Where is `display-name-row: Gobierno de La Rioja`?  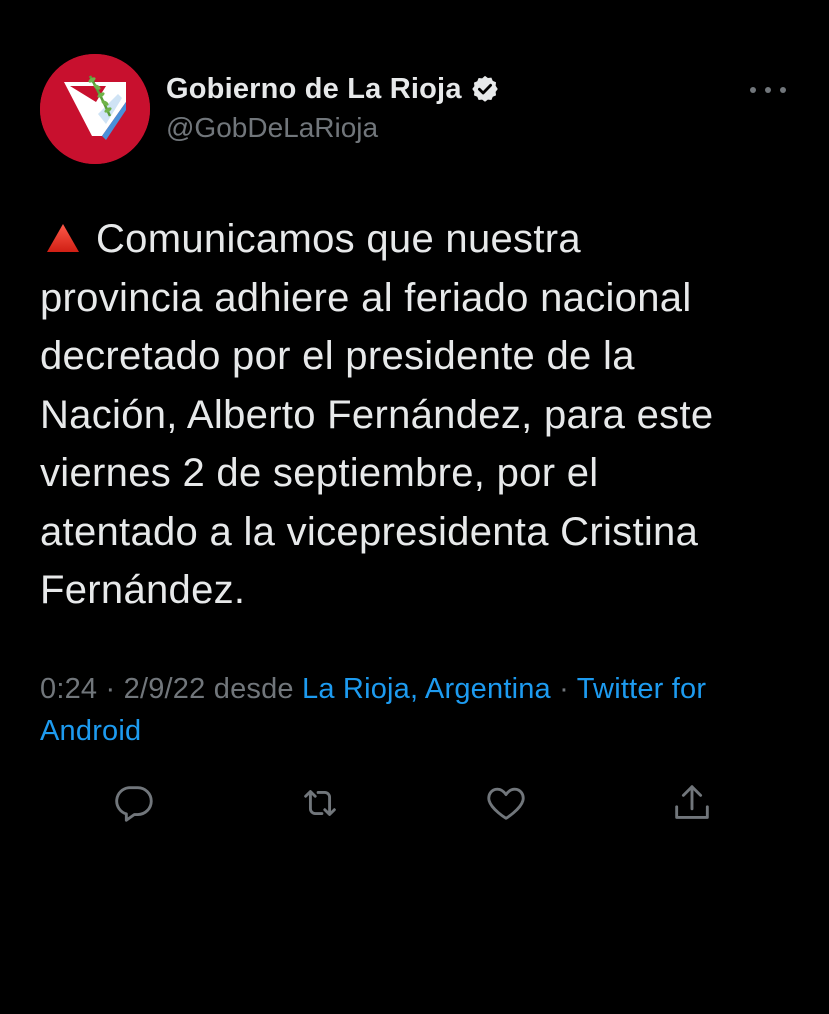 display-name-row: Gobierno de La Rioja is located at coordinates (333, 89).